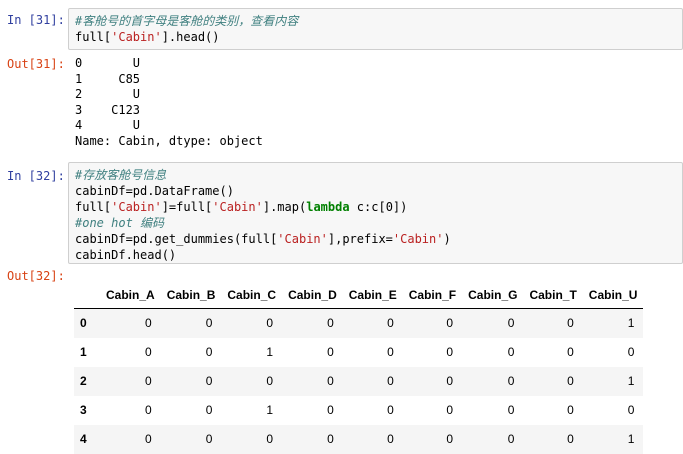  Describe the element at coordinates (191, 295) in the screenshot. I see `column-header: Cabin_B` at that location.